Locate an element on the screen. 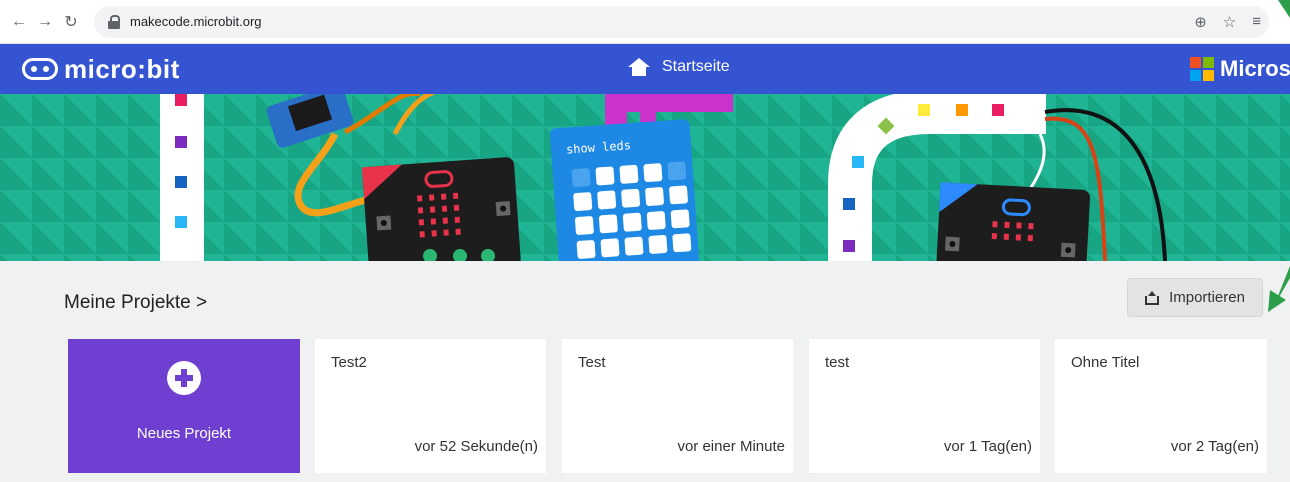 The image size is (1290, 482). zoom-icon: ⊕ is located at coordinates (1200, 22).